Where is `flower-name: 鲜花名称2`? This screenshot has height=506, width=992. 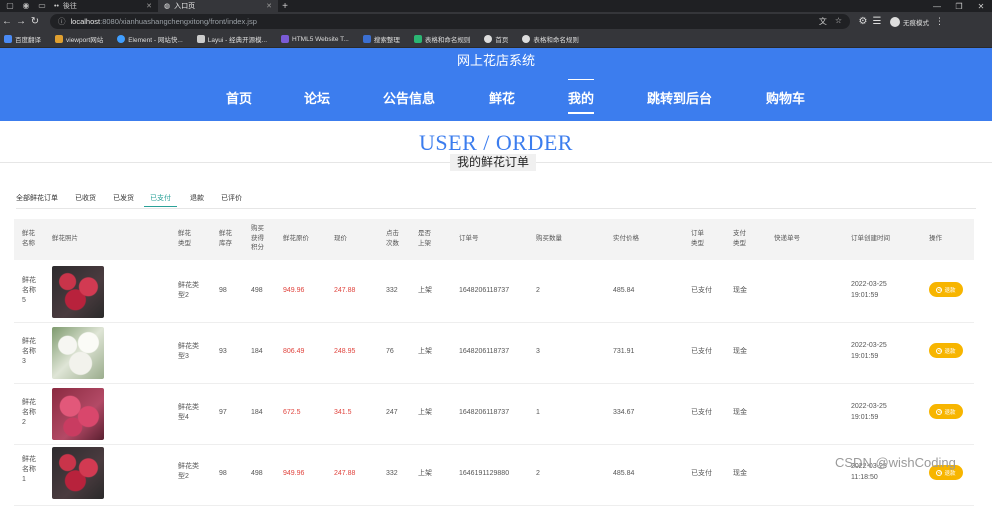
flower-name: 鲜花名称2 is located at coordinates (29, 412).